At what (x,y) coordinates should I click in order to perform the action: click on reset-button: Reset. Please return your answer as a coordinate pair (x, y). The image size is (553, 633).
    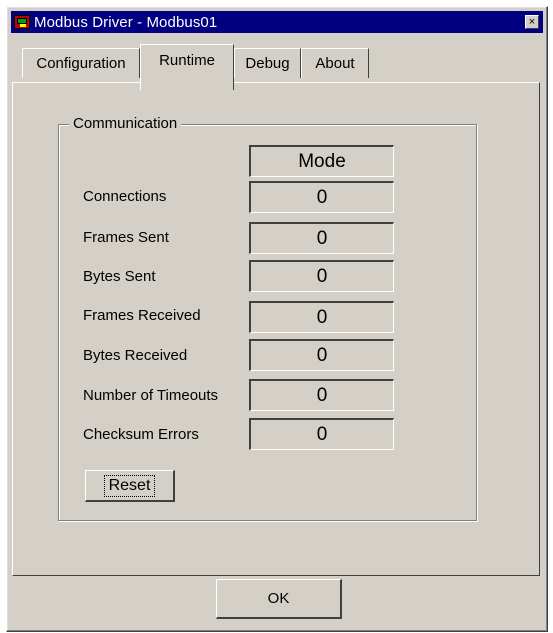
    Looking at the image, I should click on (130, 486).